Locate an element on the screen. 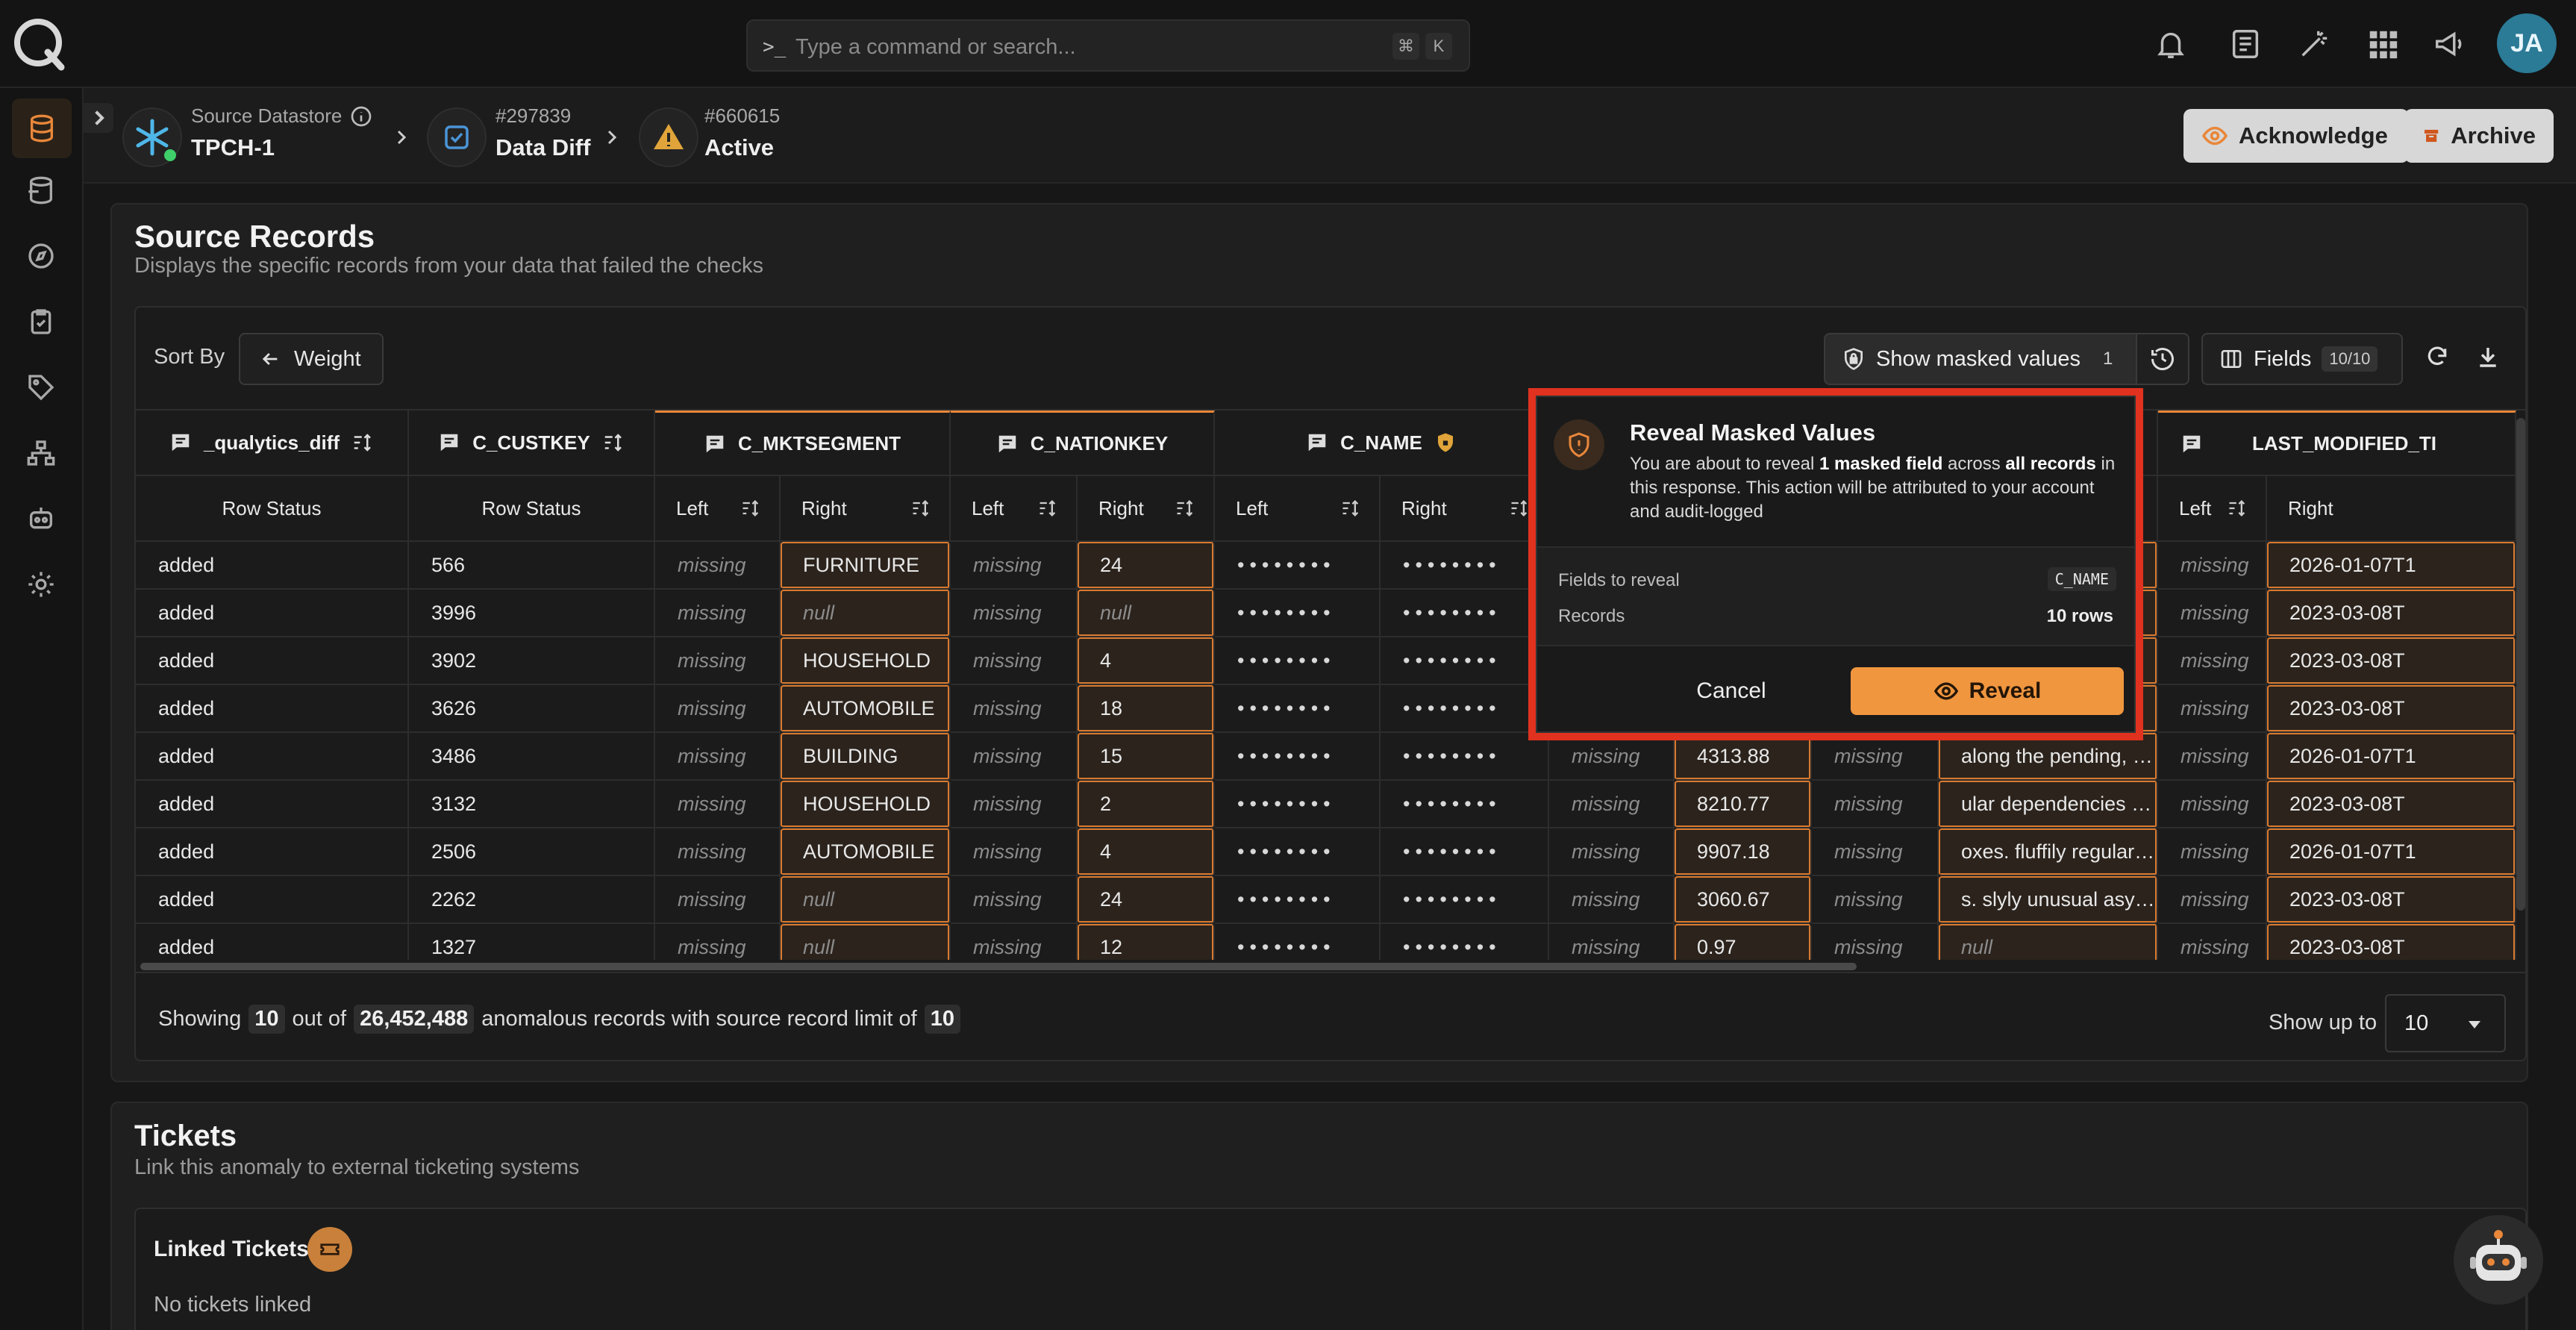  sidebar-item-flows is located at coordinates (41, 453).